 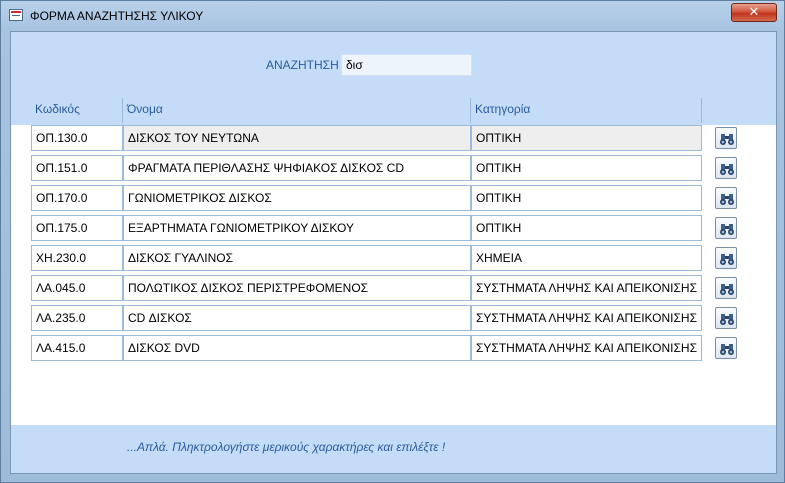 I want to click on row-code-cell: ΟΠ.170.0, so click(x=77, y=198).